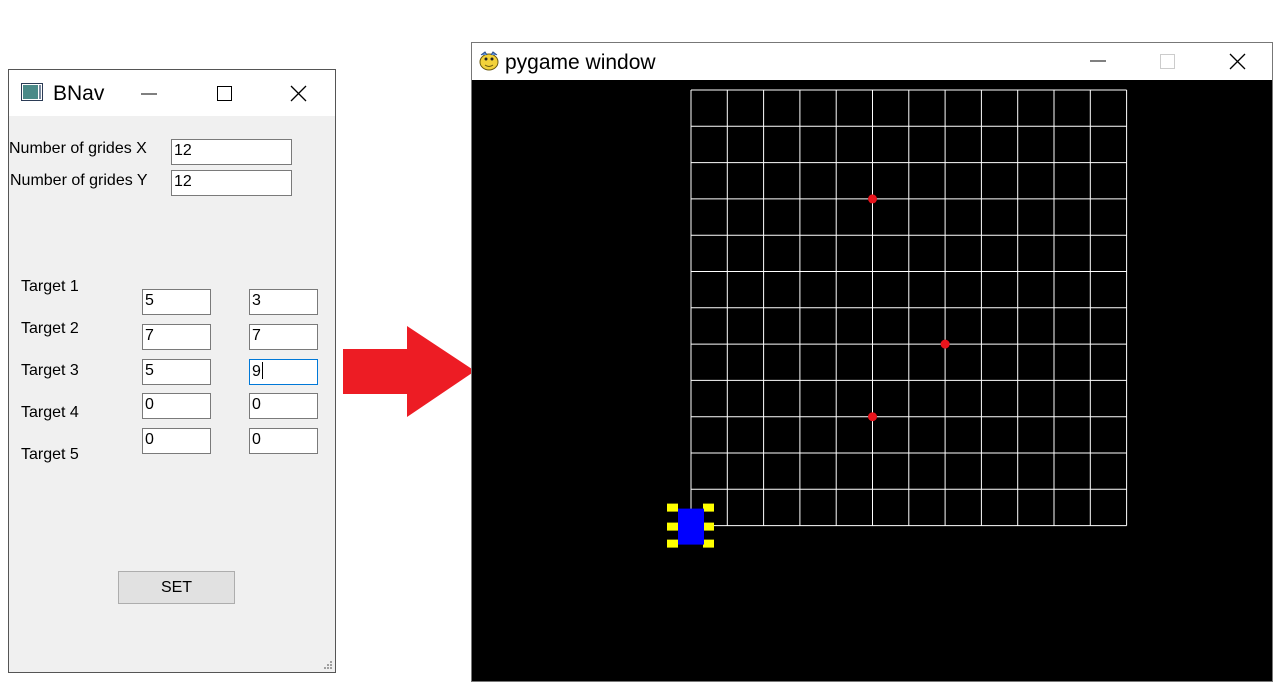  What do you see at coordinates (262, 370) in the screenshot?
I see `text-caret` at bounding box center [262, 370].